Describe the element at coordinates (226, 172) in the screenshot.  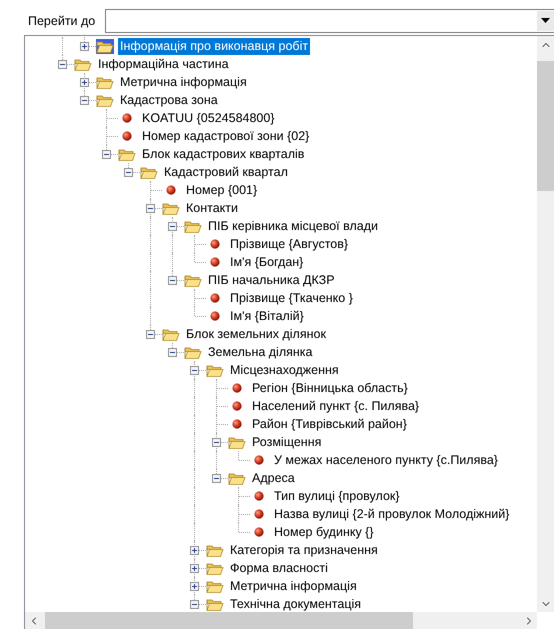
I see `tree-item: Кадастровий квартал` at that location.